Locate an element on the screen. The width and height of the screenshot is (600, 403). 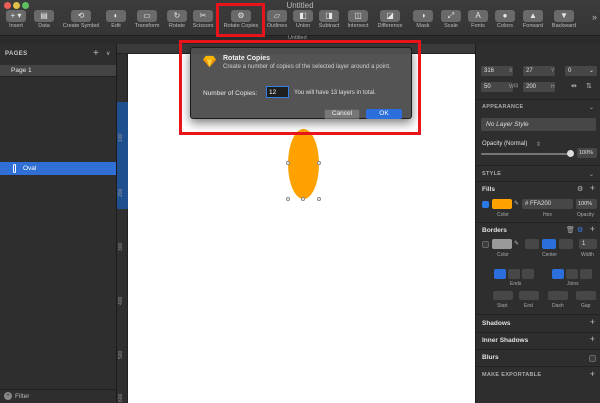
blur-checkbox is located at coordinates (592, 358).